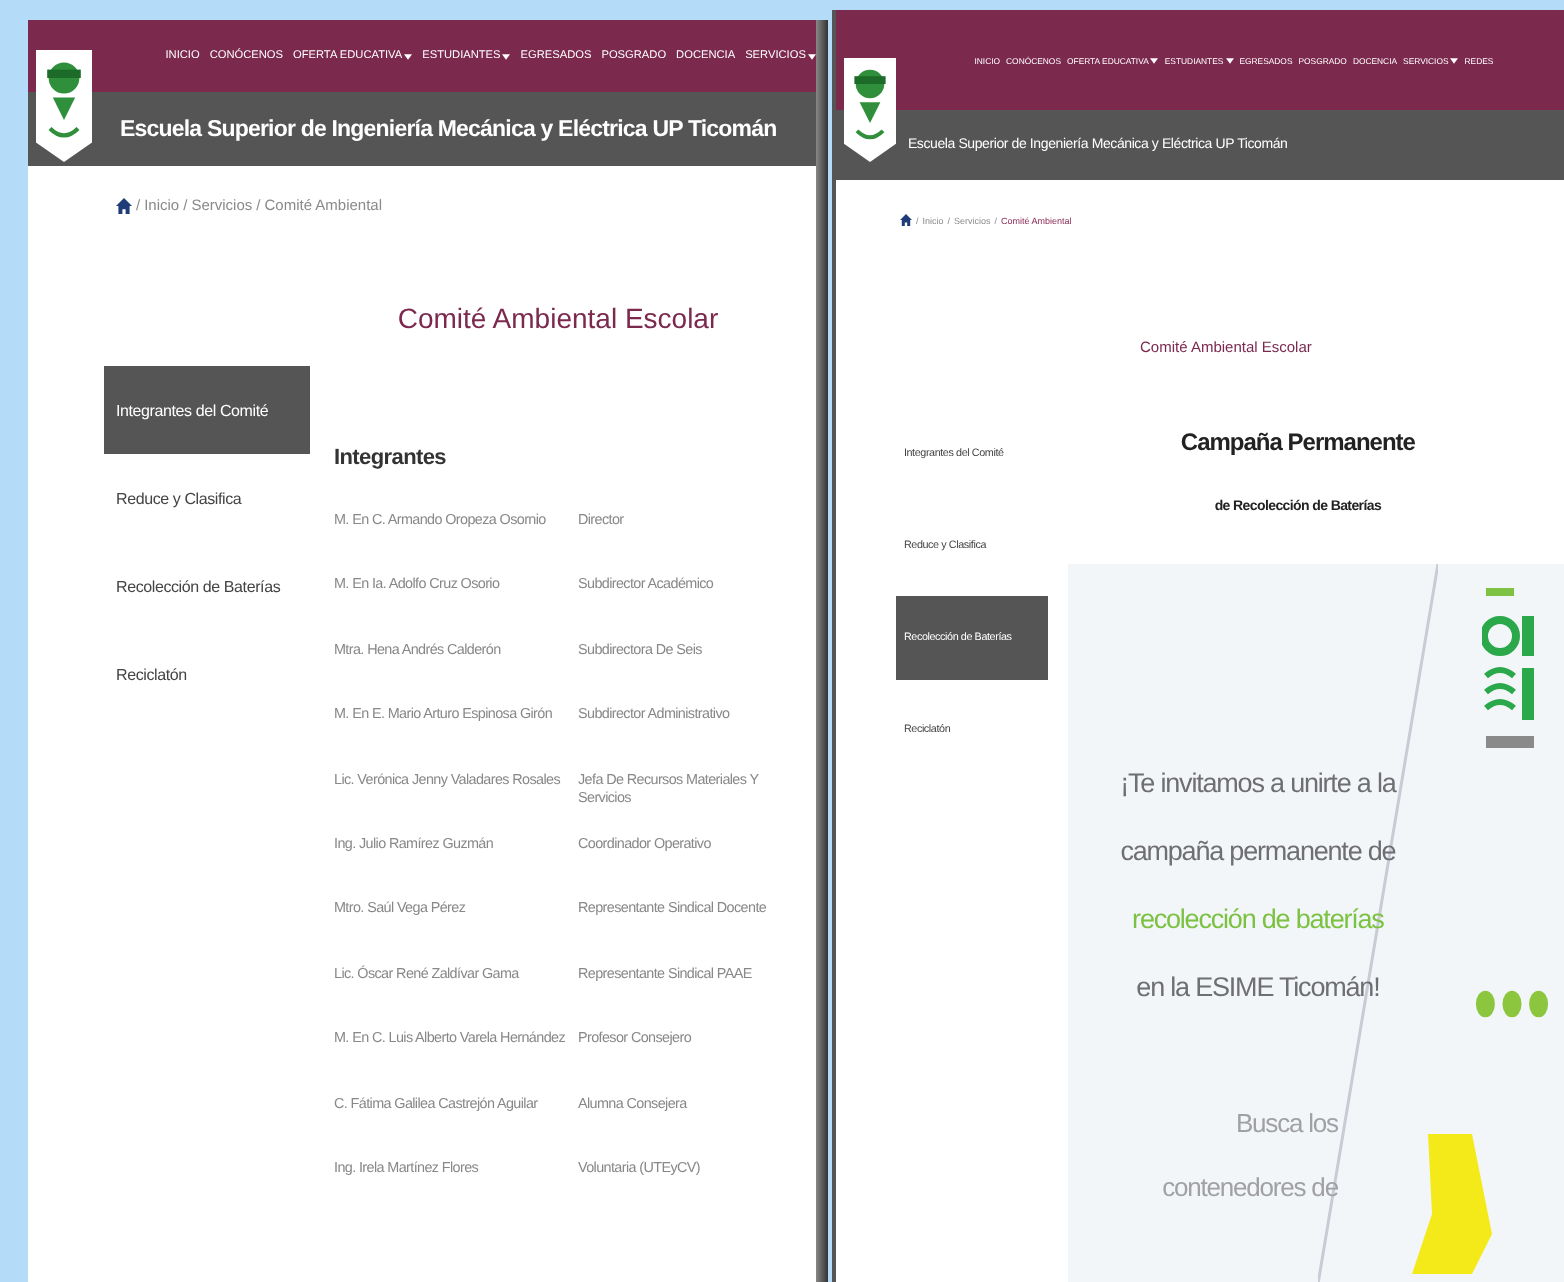  I want to click on scrollbar, so click(821, 651).